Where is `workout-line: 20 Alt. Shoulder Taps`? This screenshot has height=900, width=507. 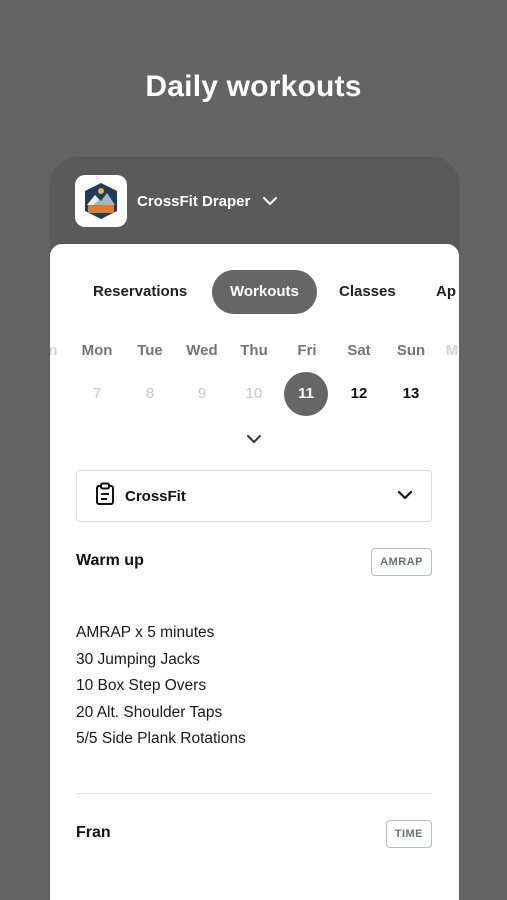
workout-line: 20 Alt. Shoulder Taps is located at coordinates (149, 712).